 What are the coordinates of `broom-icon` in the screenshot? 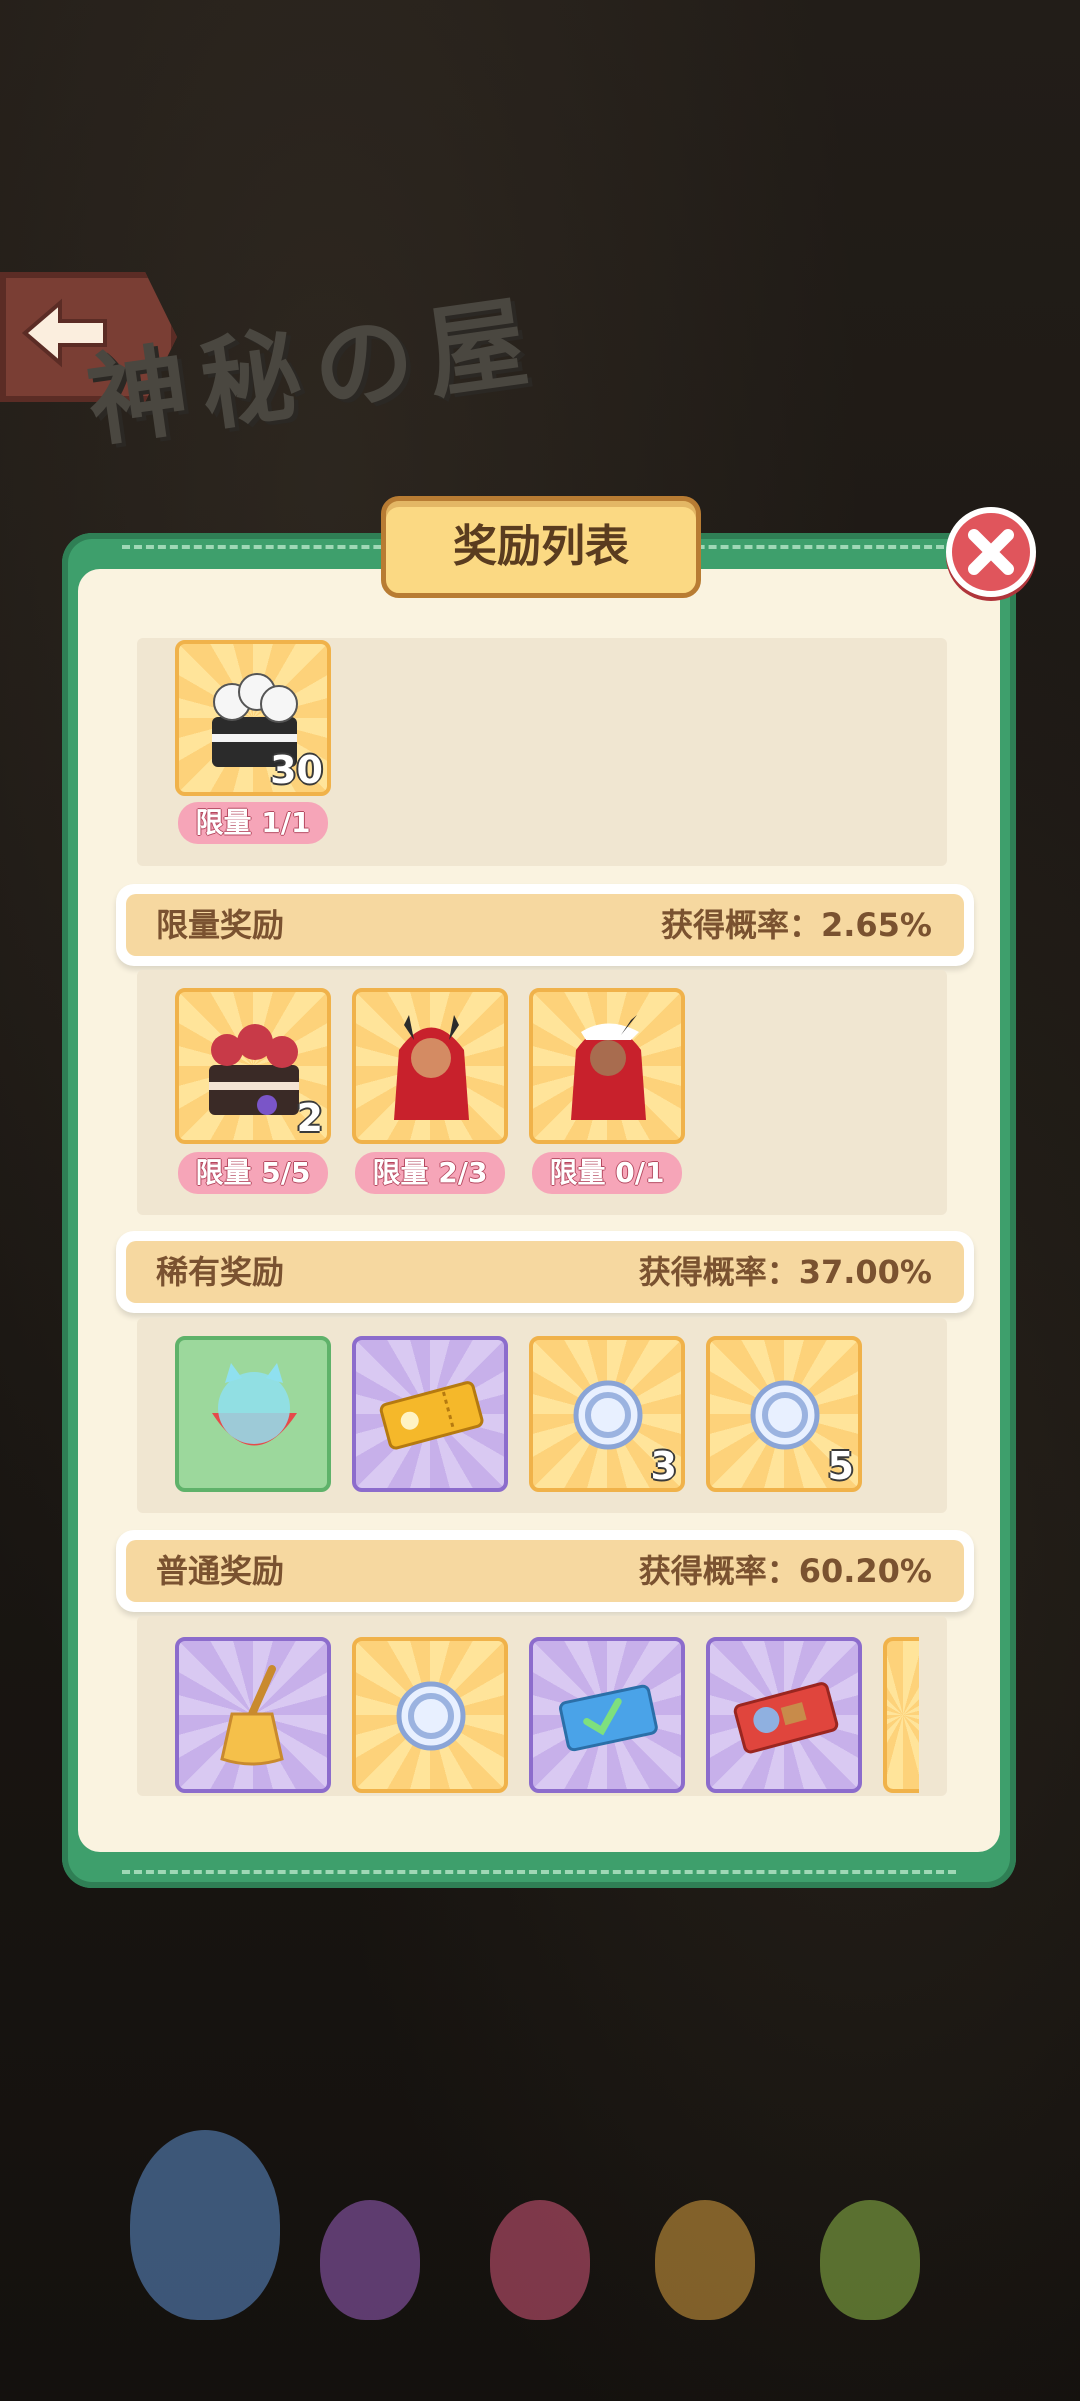 It's located at (252, 1715).